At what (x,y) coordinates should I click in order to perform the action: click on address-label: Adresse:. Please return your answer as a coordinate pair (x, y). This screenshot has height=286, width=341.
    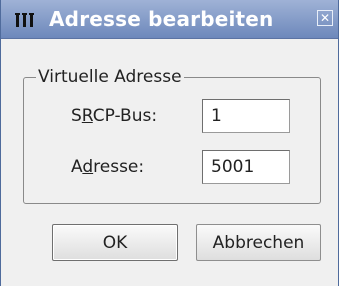
    Looking at the image, I should click on (107, 167).